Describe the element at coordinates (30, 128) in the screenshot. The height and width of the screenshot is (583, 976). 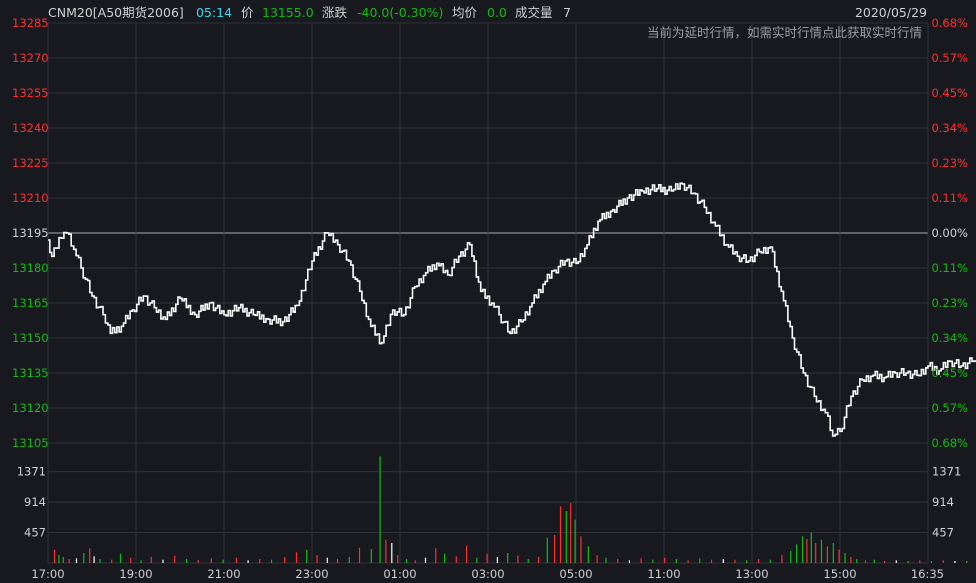
I see `price-tick-label: 13240` at that location.